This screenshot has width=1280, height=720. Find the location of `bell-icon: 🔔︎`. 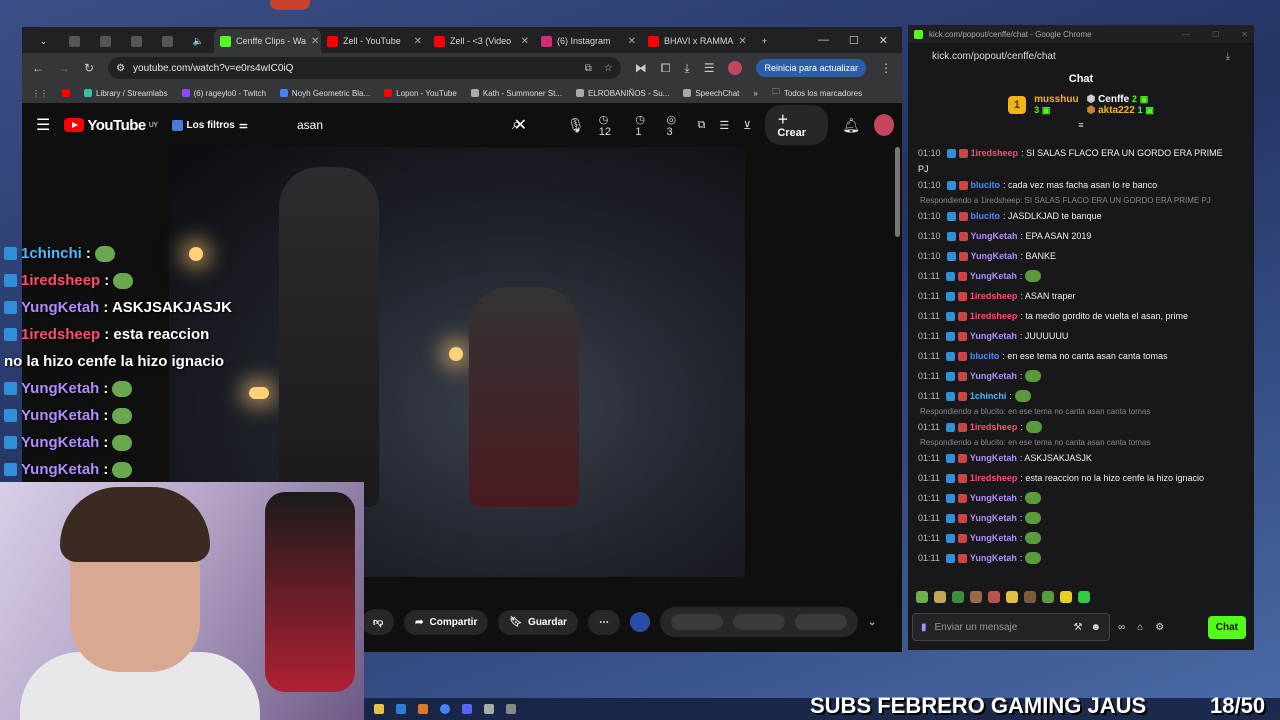

bell-icon: 🔔︎ is located at coordinates (851, 125).